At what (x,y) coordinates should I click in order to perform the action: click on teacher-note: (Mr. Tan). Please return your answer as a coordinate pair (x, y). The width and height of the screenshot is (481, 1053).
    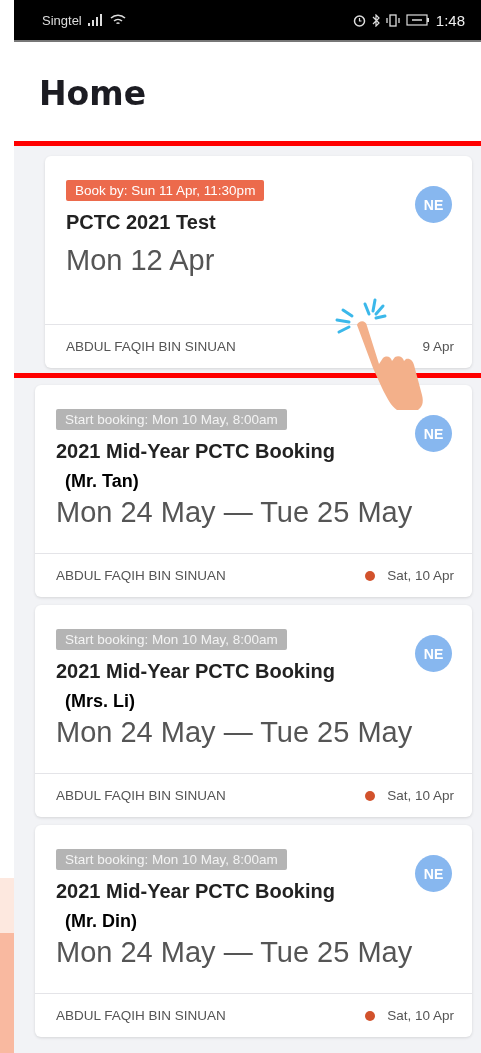
    Looking at the image, I should click on (102, 481).